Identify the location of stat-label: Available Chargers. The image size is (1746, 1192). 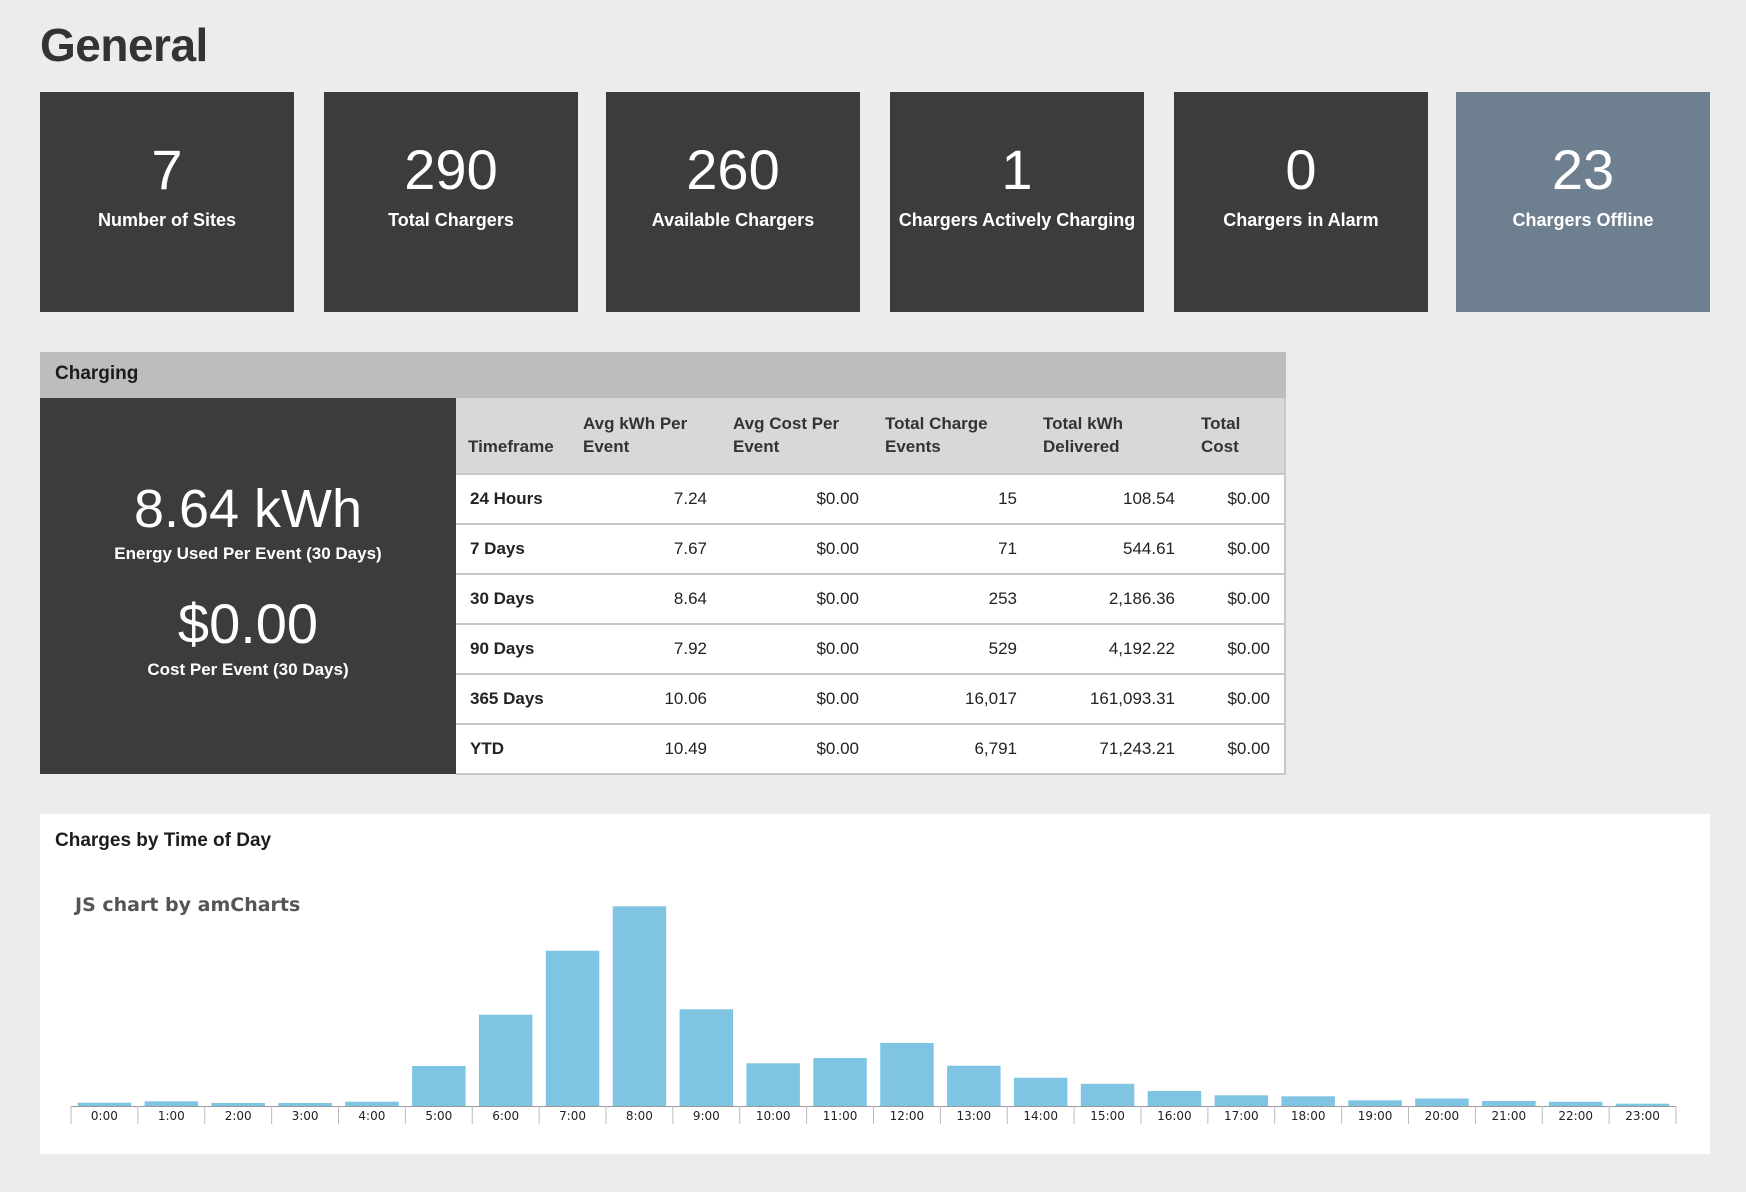
(733, 220).